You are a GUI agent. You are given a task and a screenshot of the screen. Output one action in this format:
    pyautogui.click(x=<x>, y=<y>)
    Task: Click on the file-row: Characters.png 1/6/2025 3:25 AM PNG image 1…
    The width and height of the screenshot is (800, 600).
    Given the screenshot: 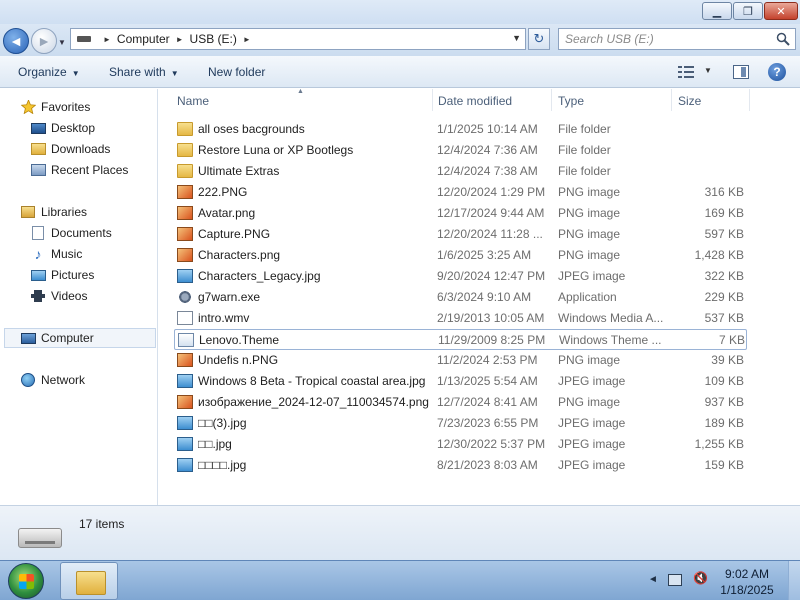 What is the action you would take?
    pyautogui.click(x=460, y=255)
    